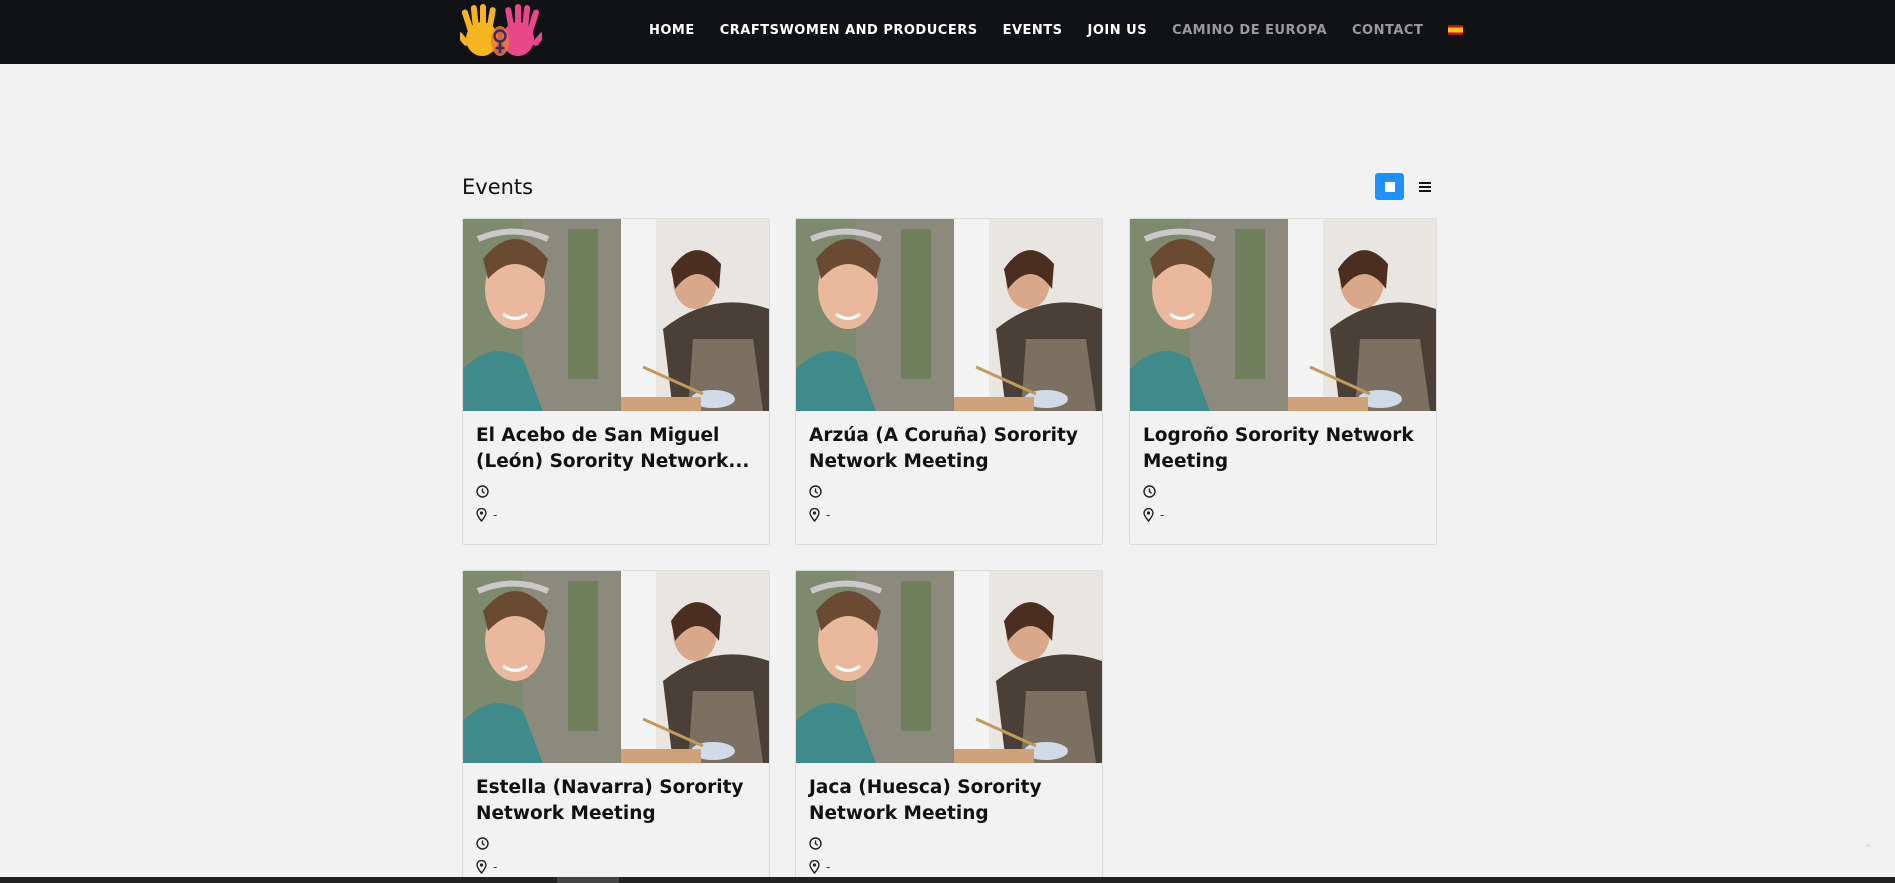 Image resolution: width=1895 pixels, height=883 pixels. Describe the element at coordinates (947, 880) in the screenshot. I see `bottom-bar` at that location.